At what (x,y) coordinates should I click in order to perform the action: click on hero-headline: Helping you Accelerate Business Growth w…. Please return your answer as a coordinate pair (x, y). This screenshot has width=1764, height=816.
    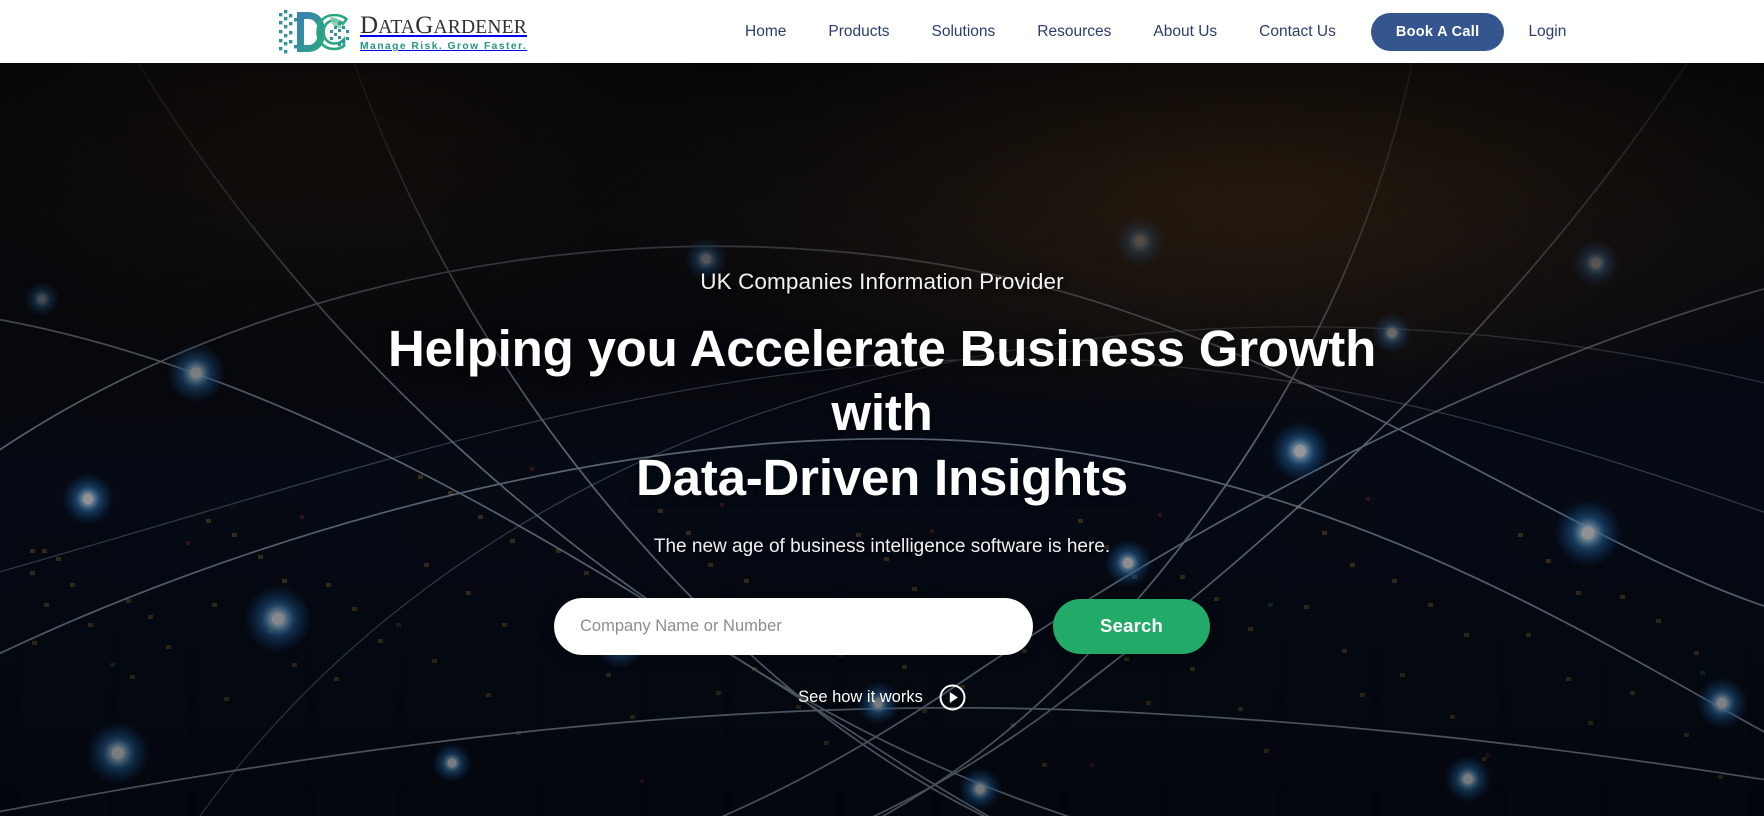
    Looking at the image, I should click on (882, 413).